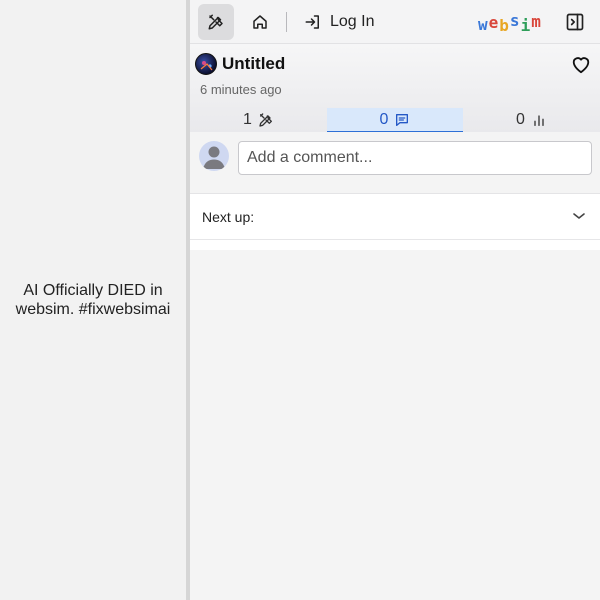 The image size is (600, 600). I want to click on logo-letter: b, so click(504, 25).